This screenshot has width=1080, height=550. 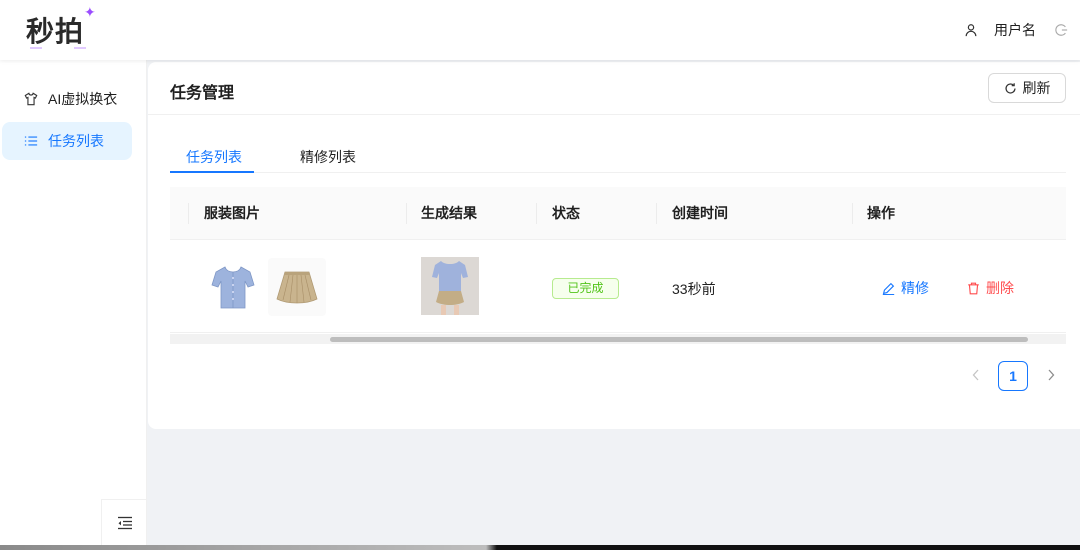 What do you see at coordinates (232, 213) in the screenshot?
I see `column-header-garment: 服装图片` at bounding box center [232, 213].